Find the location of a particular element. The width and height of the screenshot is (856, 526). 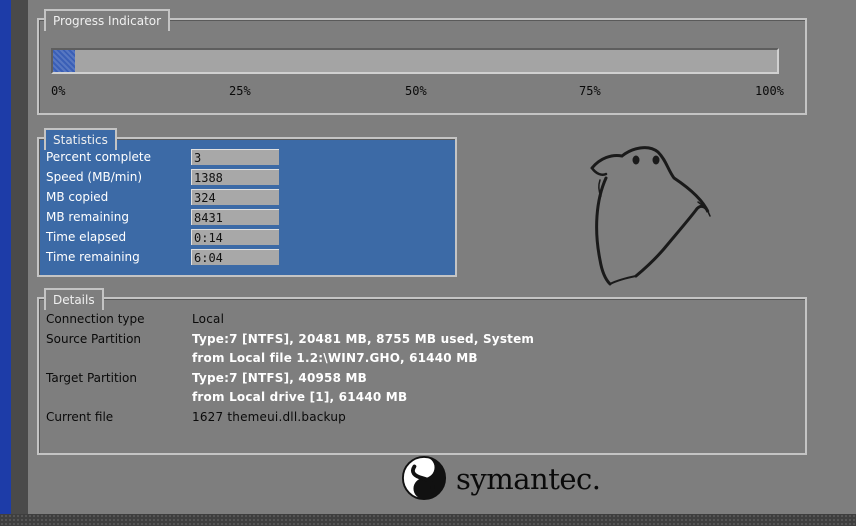

stat-value: 8431 is located at coordinates (235, 217).